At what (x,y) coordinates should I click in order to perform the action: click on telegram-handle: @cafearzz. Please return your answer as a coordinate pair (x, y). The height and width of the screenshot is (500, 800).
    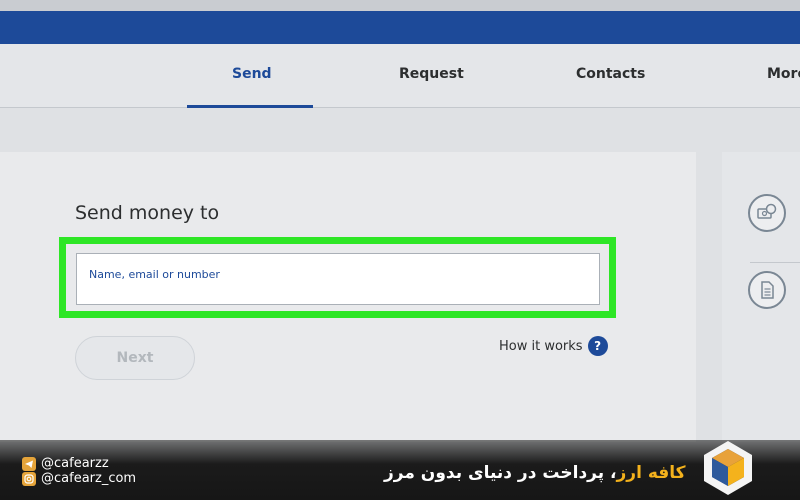
    Looking at the image, I should click on (65, 463).